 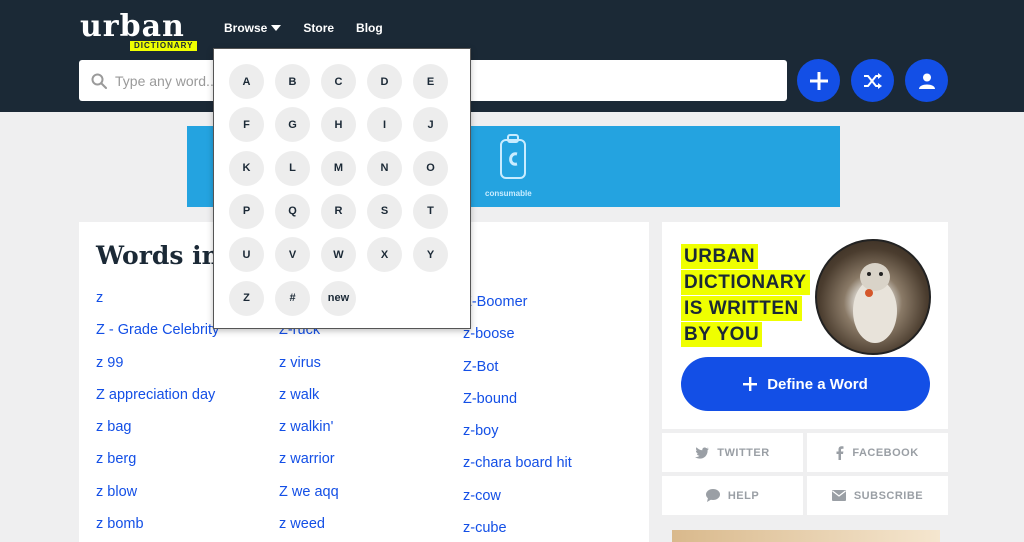 I want to click on letter-button-u: U, so click(x=246, y=255).